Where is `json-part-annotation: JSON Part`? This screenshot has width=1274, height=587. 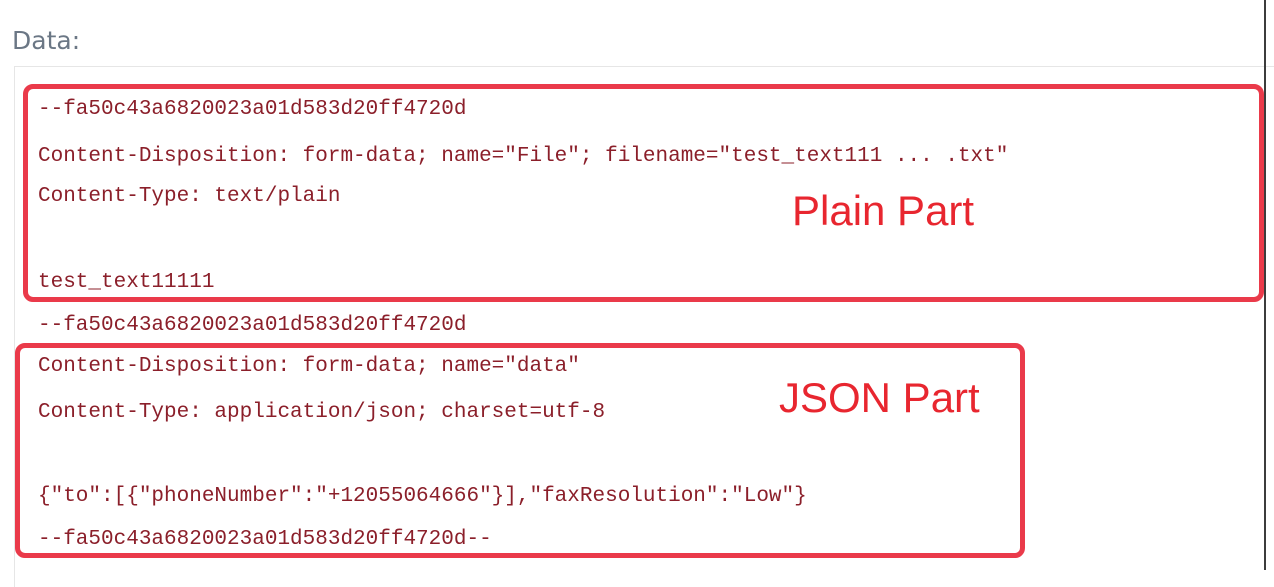
json-part-annotation: JSON Part is located at coordinates (879, 397).